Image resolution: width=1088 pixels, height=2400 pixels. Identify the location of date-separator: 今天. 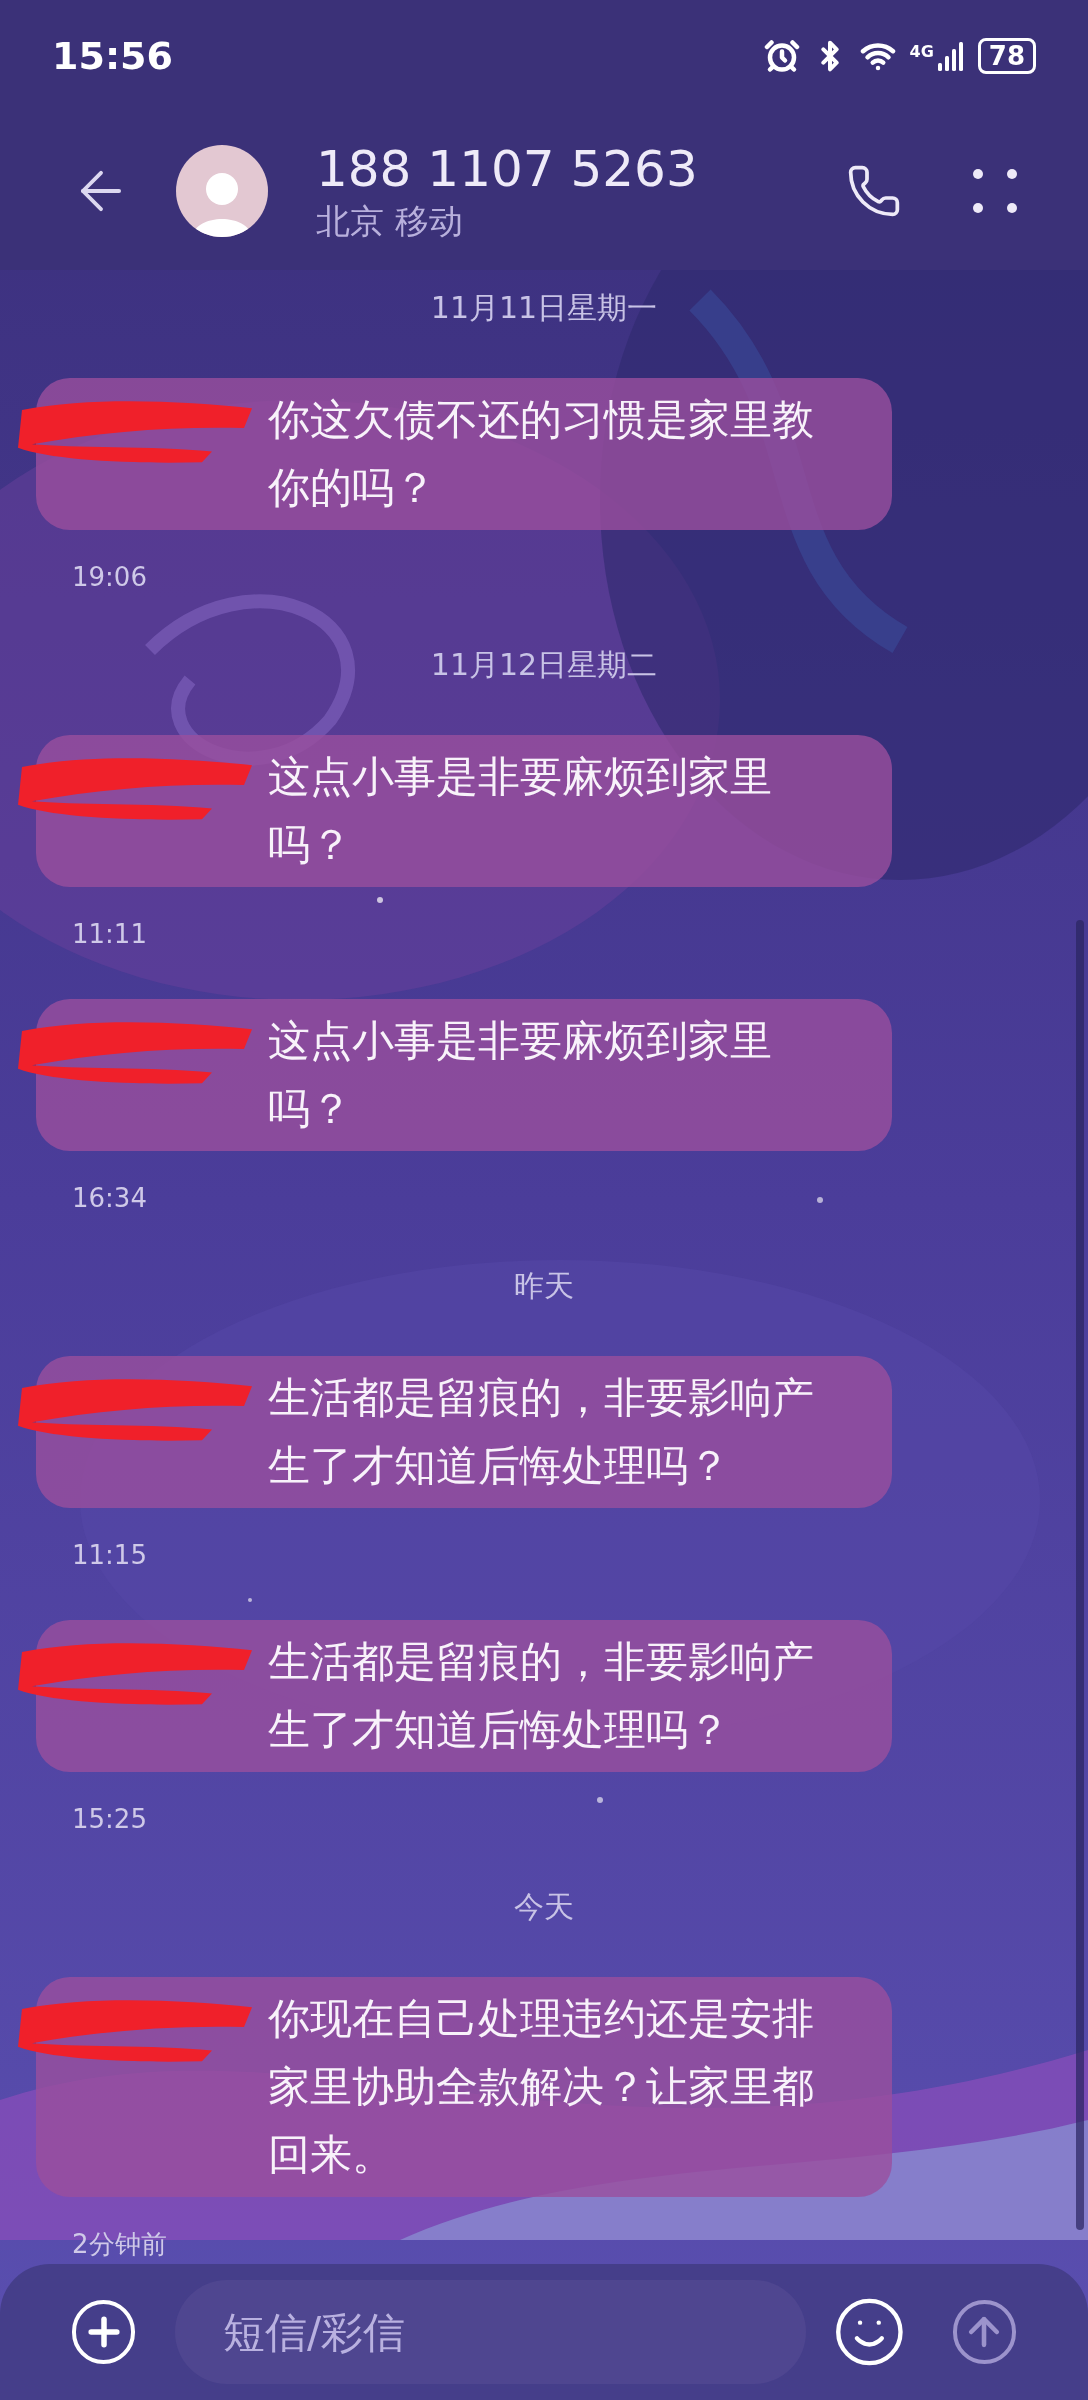
(544, 1907).